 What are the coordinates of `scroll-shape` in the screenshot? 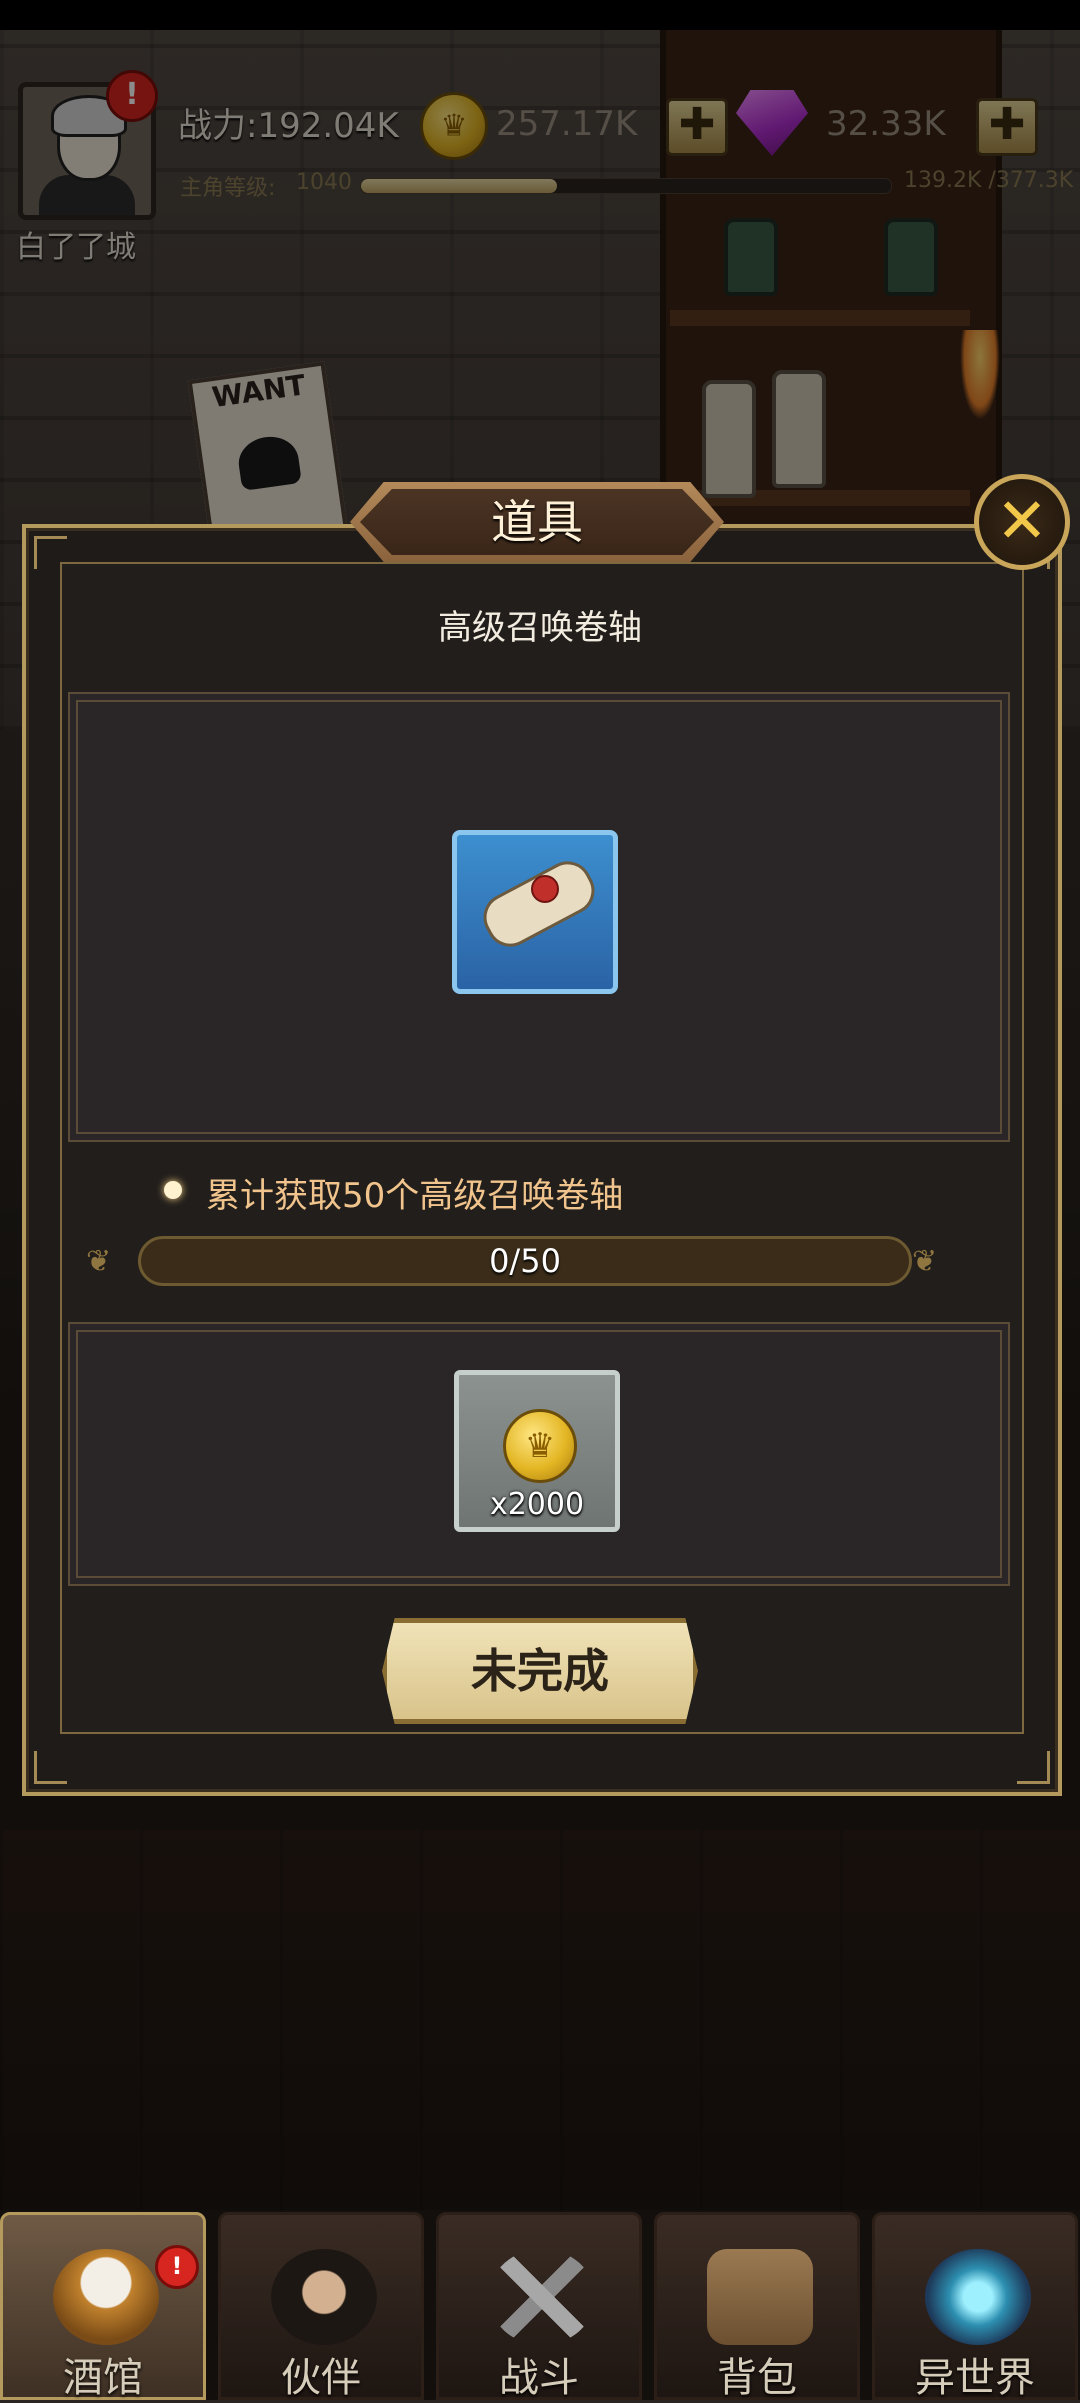 It's located at (539, 904).